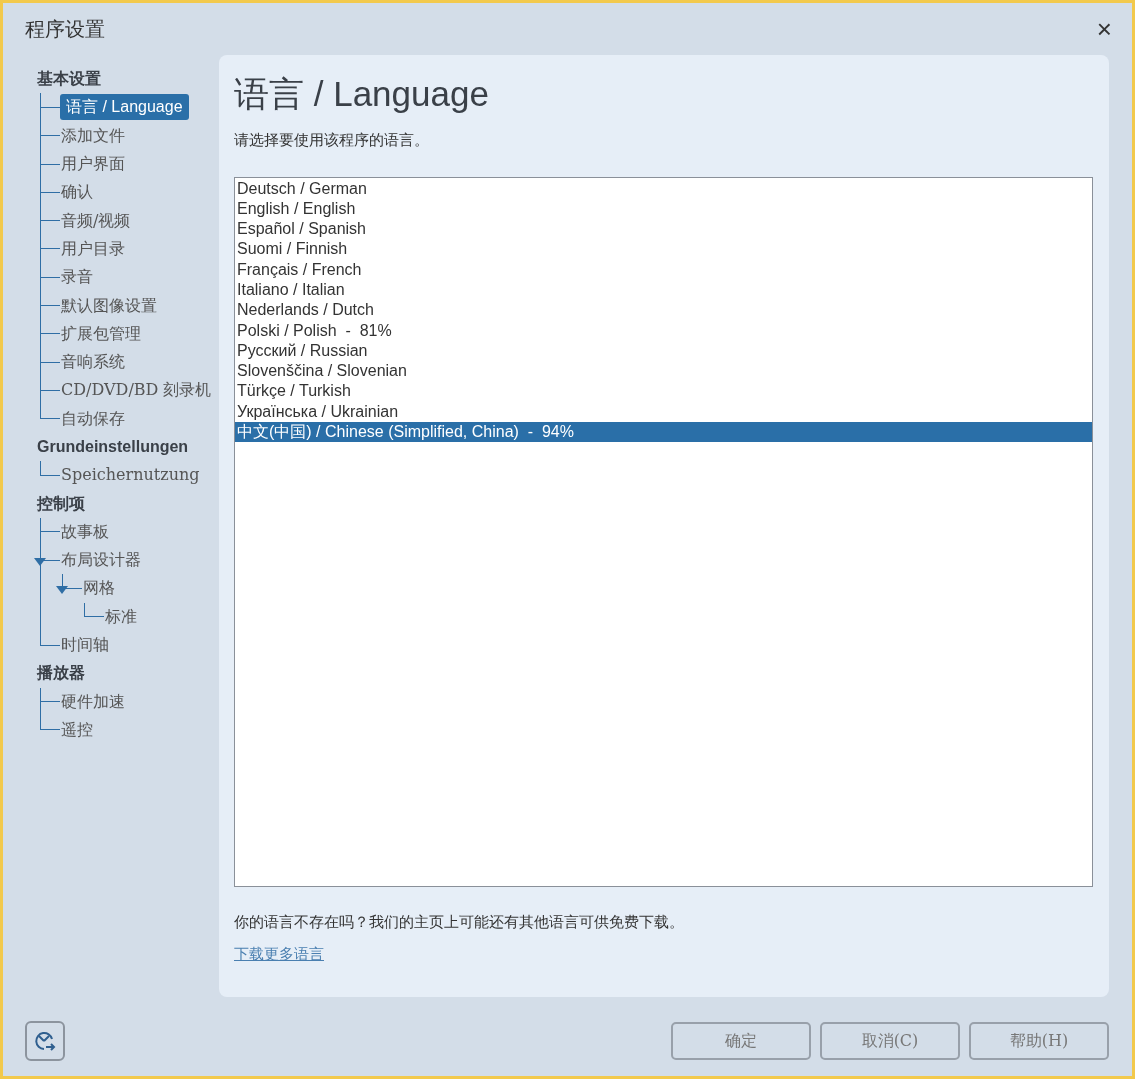  Describe the element at coordinates (136, 390) in the screenshot. I see `tree-item: CD/DVD/BD 刻录机` at that location.